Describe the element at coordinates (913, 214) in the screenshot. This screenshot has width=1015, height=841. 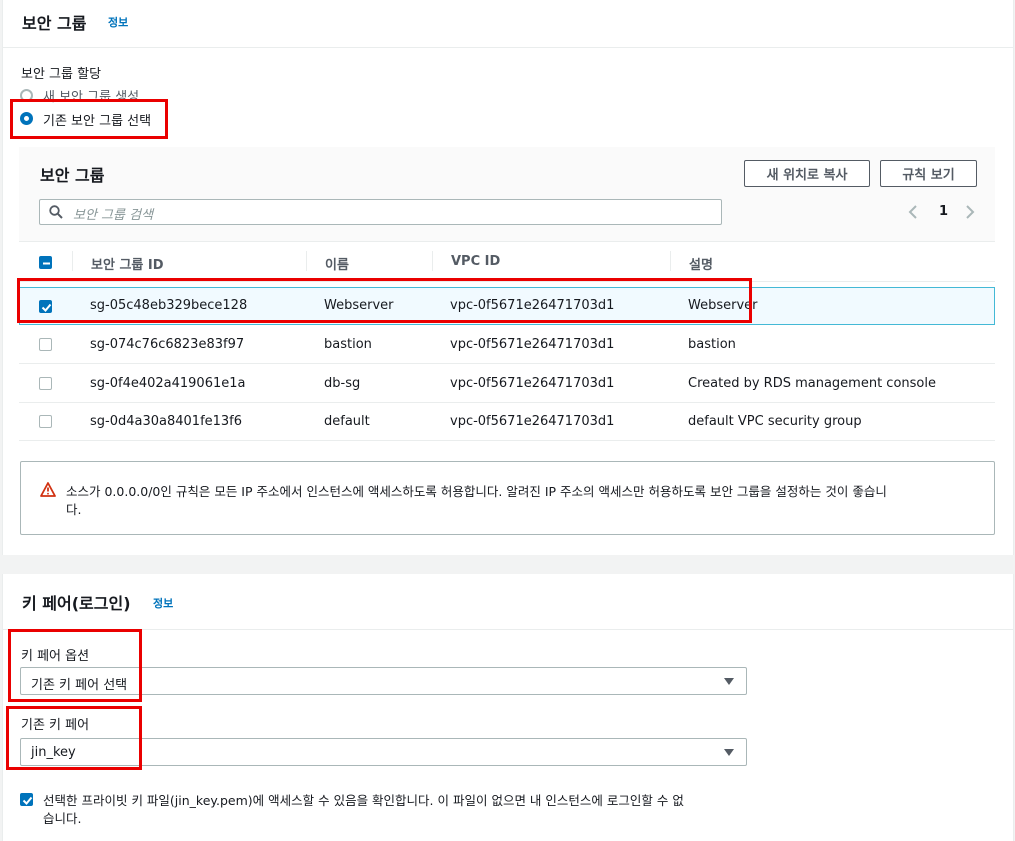
I see `pagination-prev-icon` at that location.